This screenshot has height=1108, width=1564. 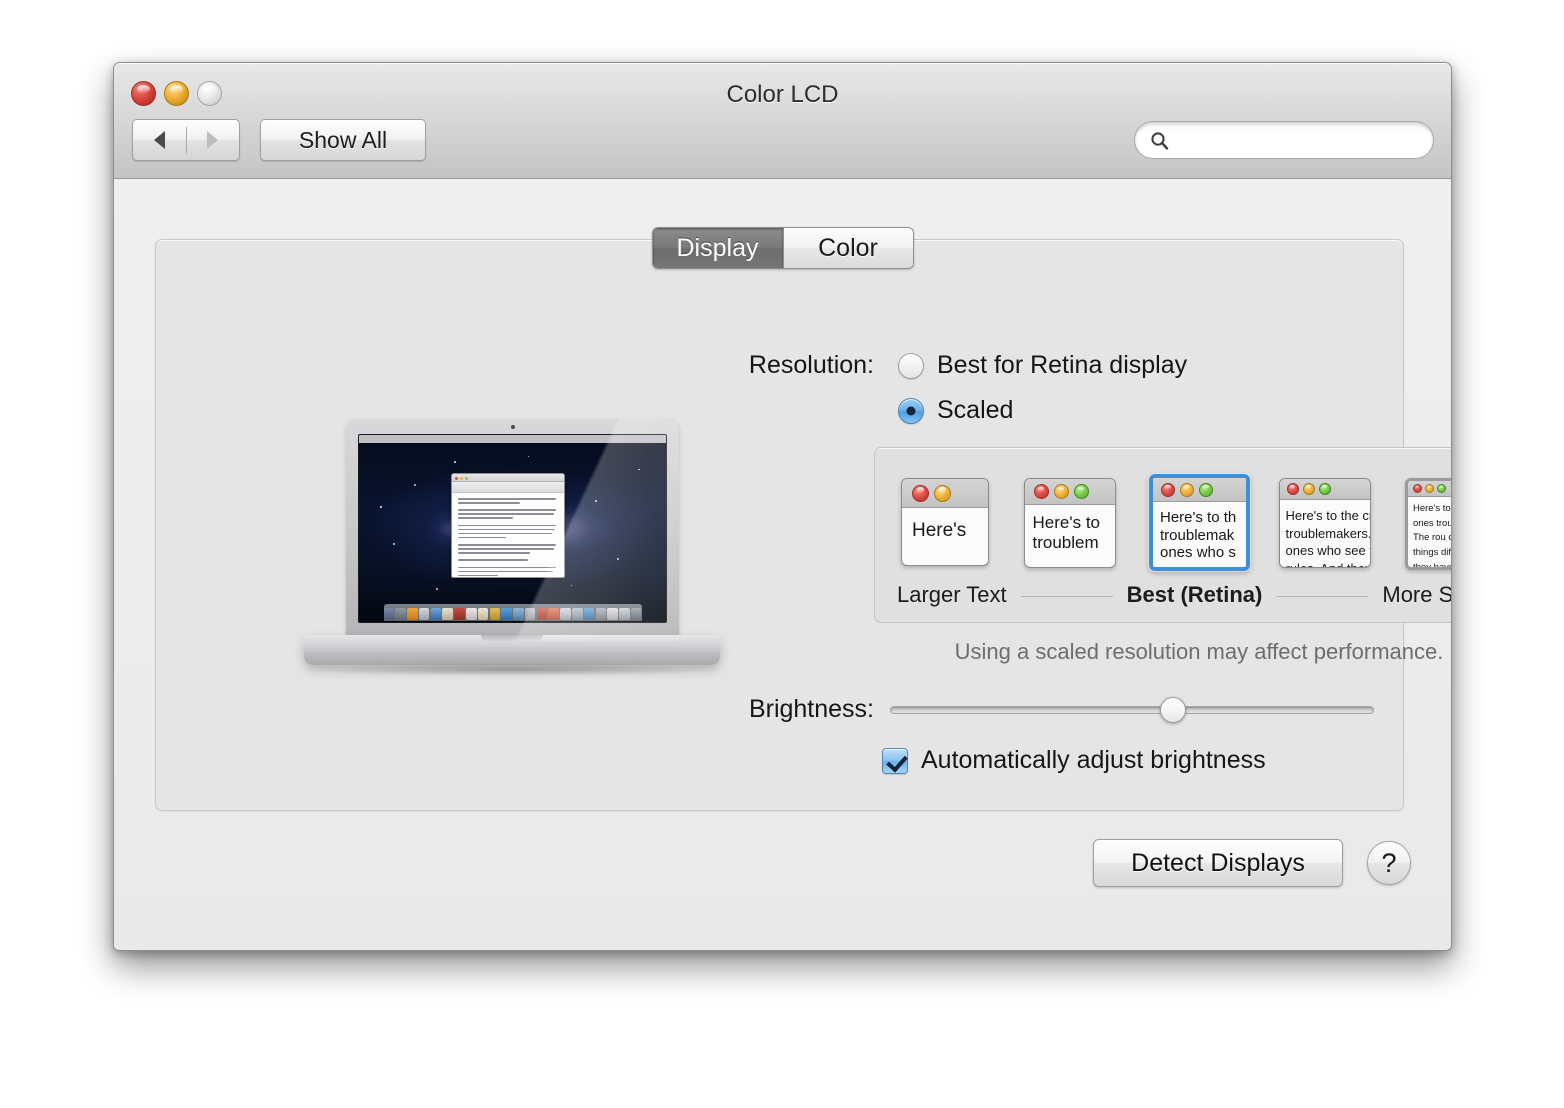 I want to click on auto-brightness-row: Automatically adjust brightness, so click(x=1142, y=760).